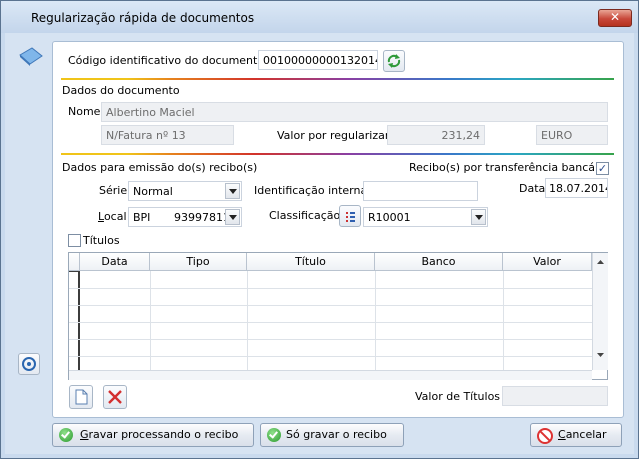 This screenshot has width=639, height=459. Describe the element at coordinates (311, 190) in the screenshot. I see `identificacao-label: Identificação interna` at that location.